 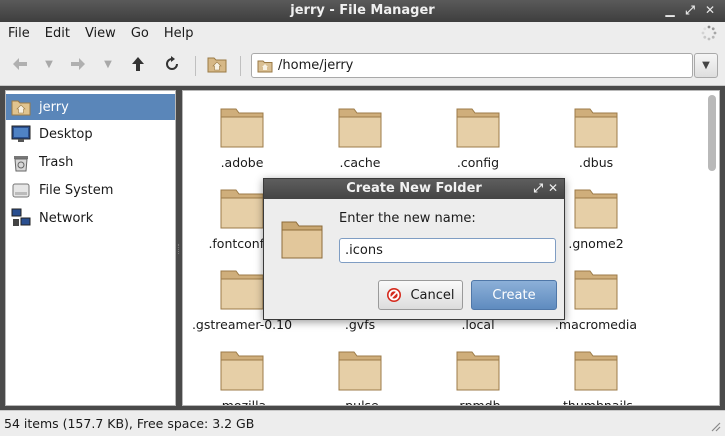 What do you see at coordinates (21, 133) in the screenshot?
I see `desktop-icon` at bounding box center [21, 133].